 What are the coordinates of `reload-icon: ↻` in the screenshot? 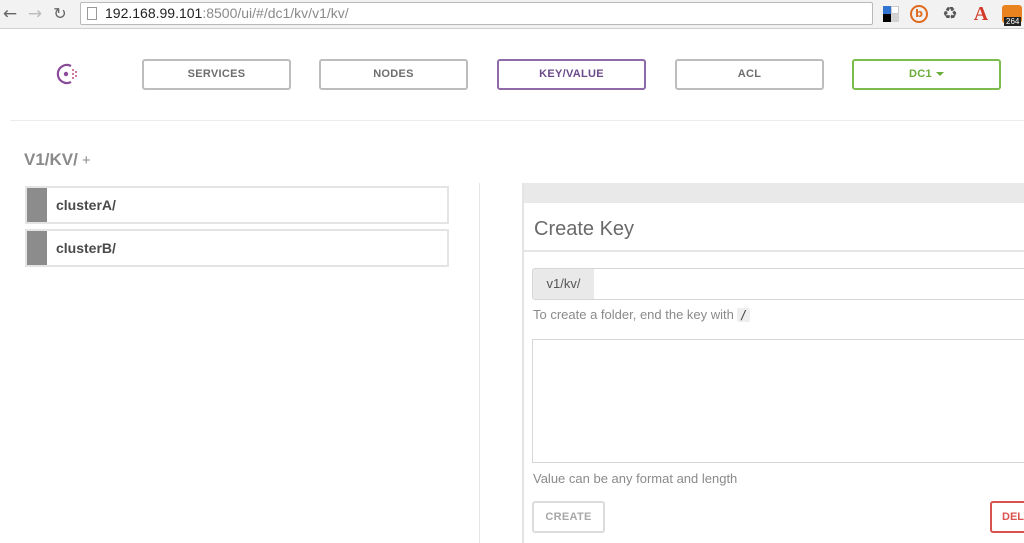 It's located at (60, 14).